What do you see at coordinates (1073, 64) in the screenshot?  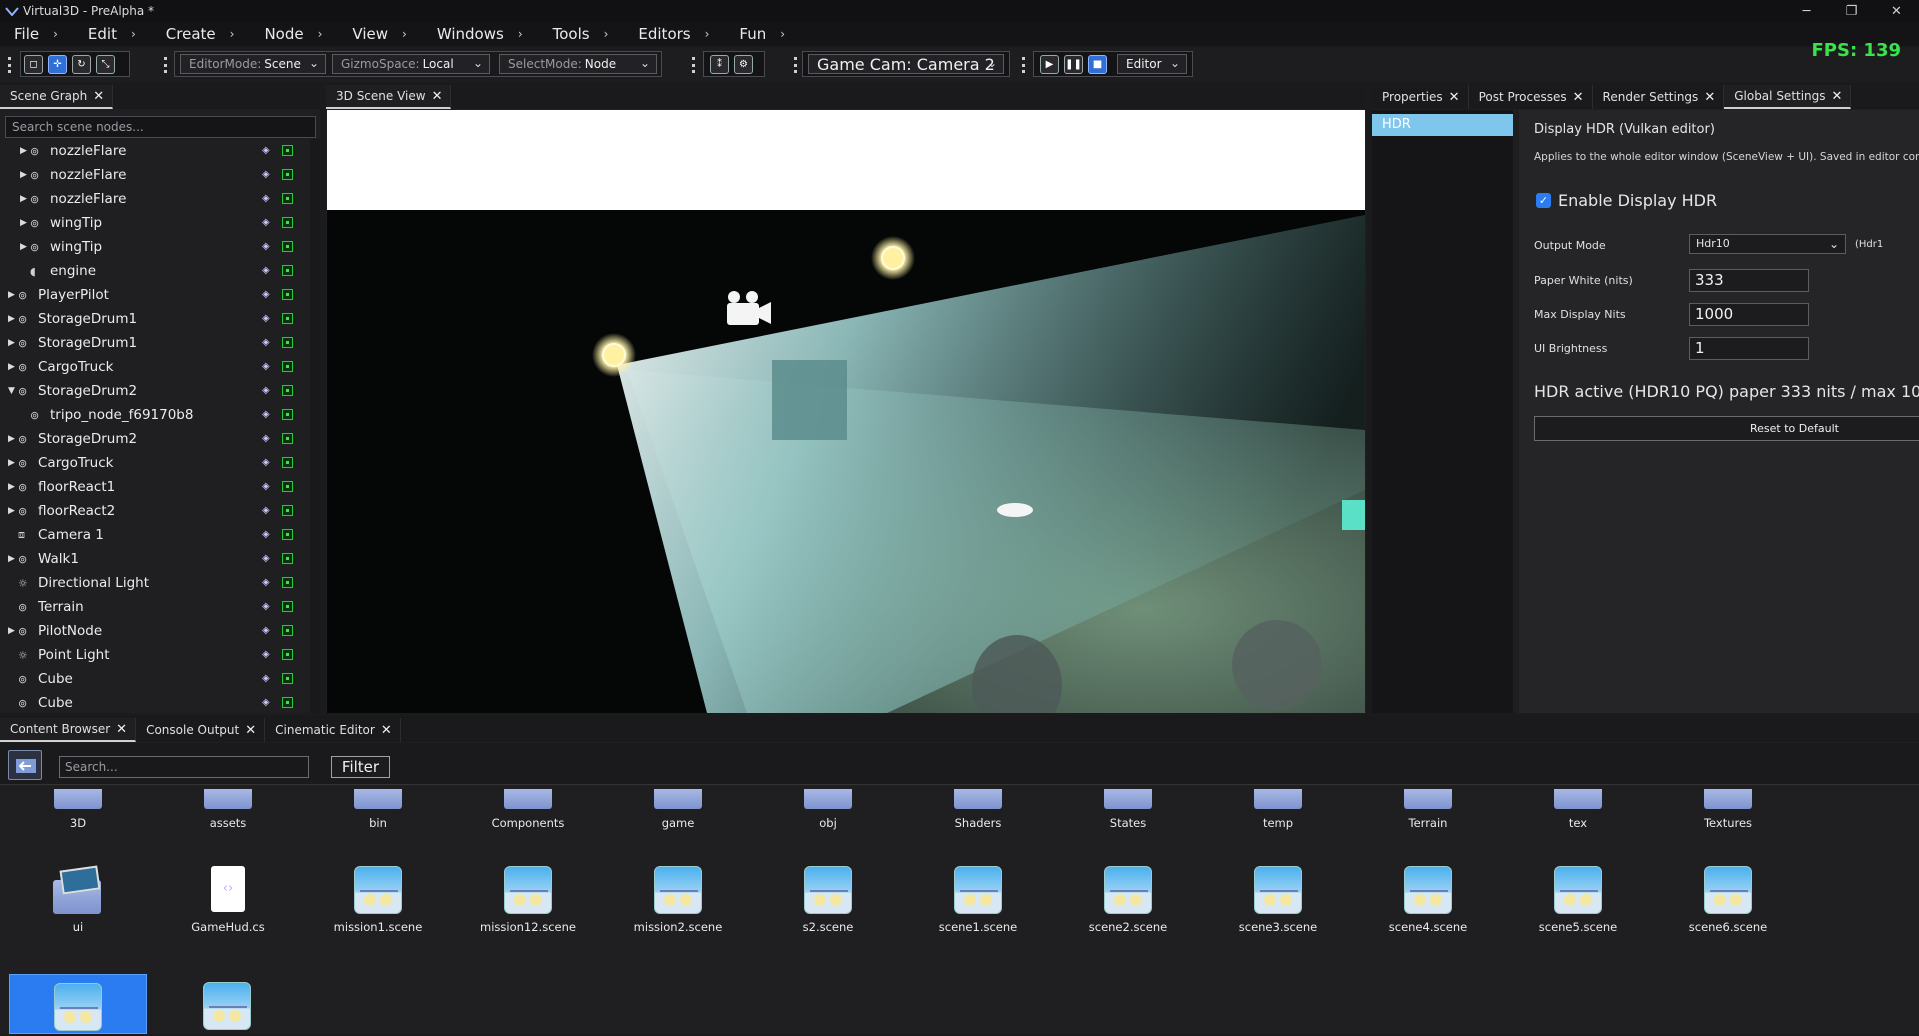 I see `pause-icon: ❚❚` at bounding box center [1073, 64].